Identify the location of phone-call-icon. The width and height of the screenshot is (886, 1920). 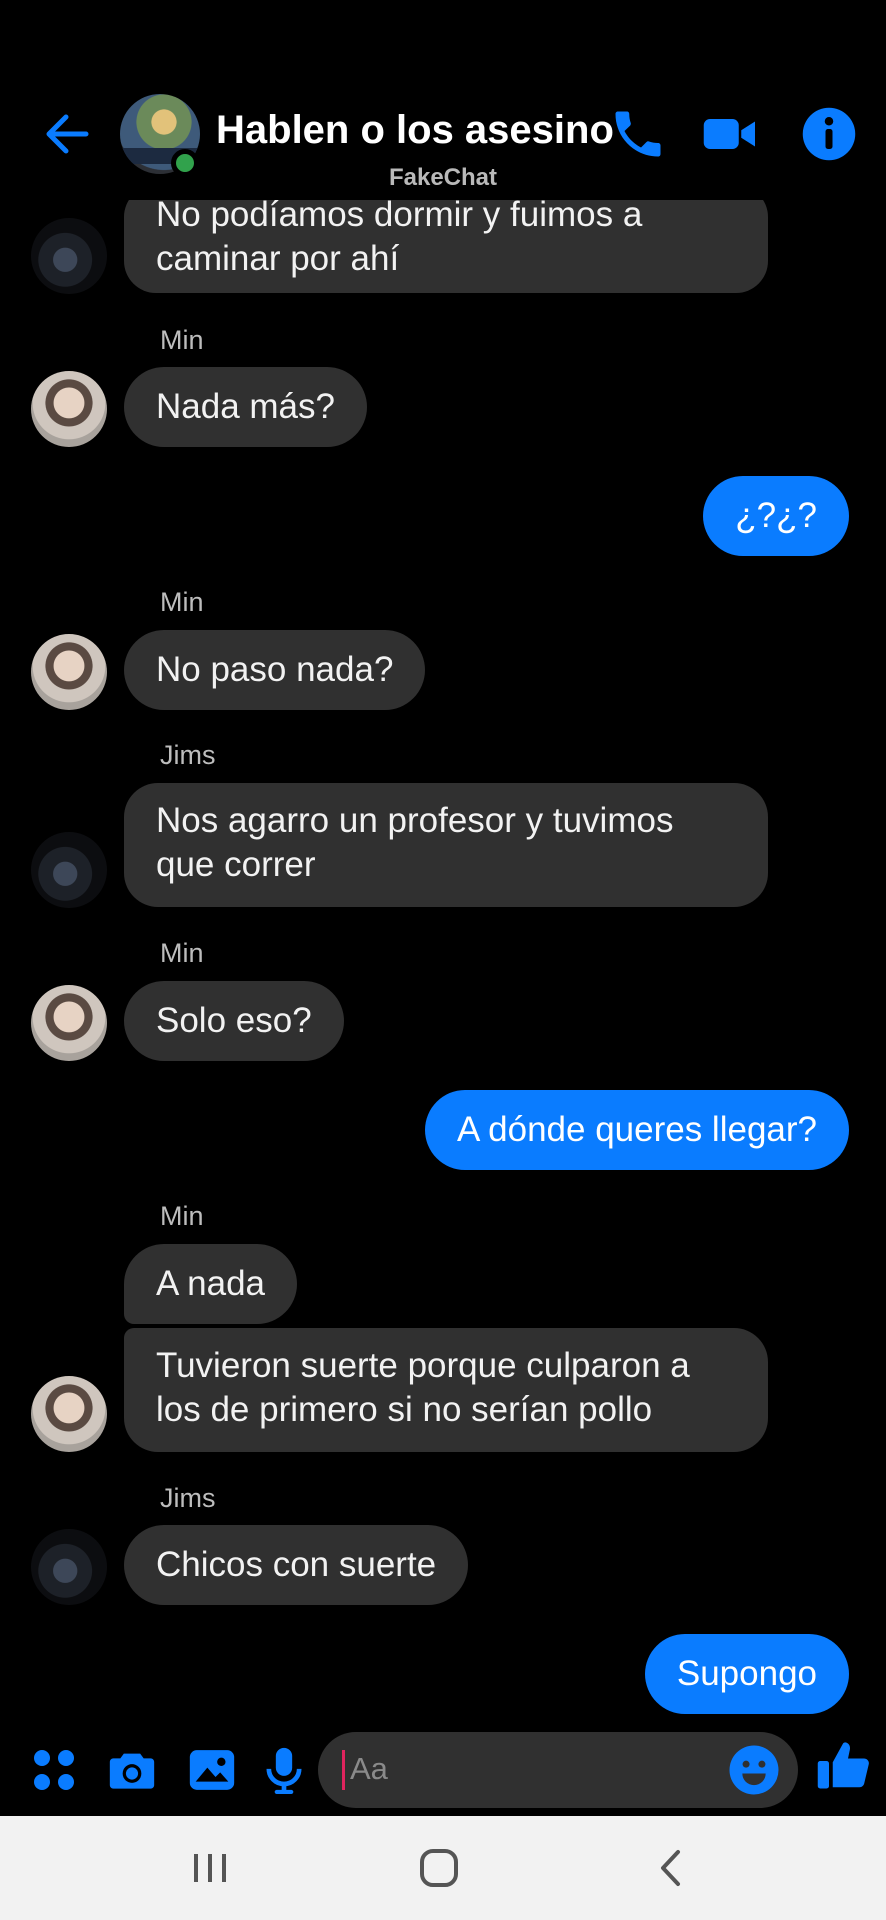
(638, 134).